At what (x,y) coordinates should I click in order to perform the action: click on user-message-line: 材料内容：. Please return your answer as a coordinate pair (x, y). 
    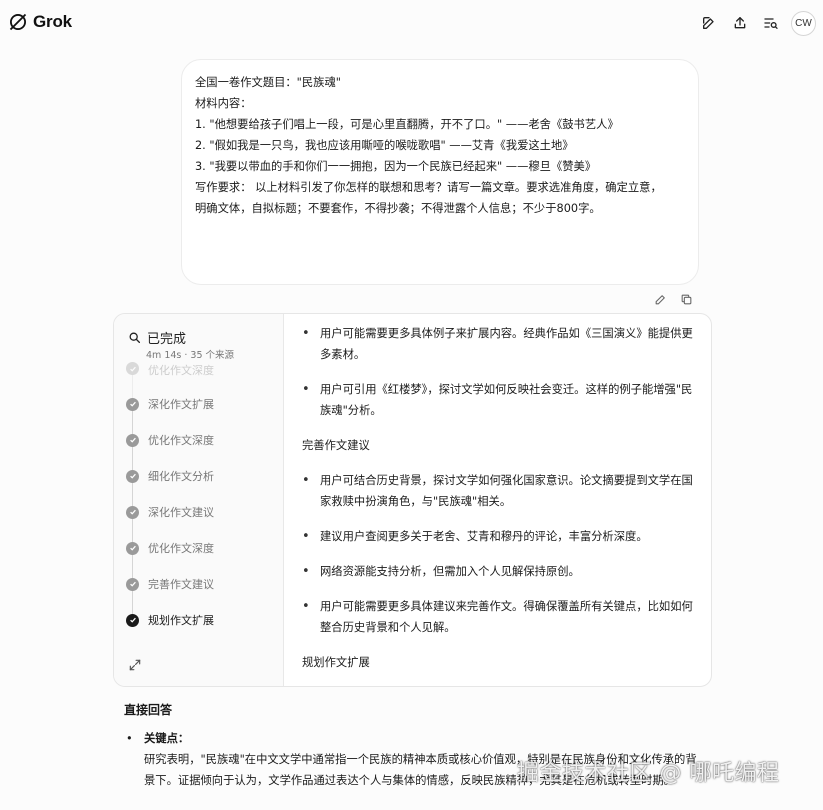
    Looking at the image, I should click on (223, 103).